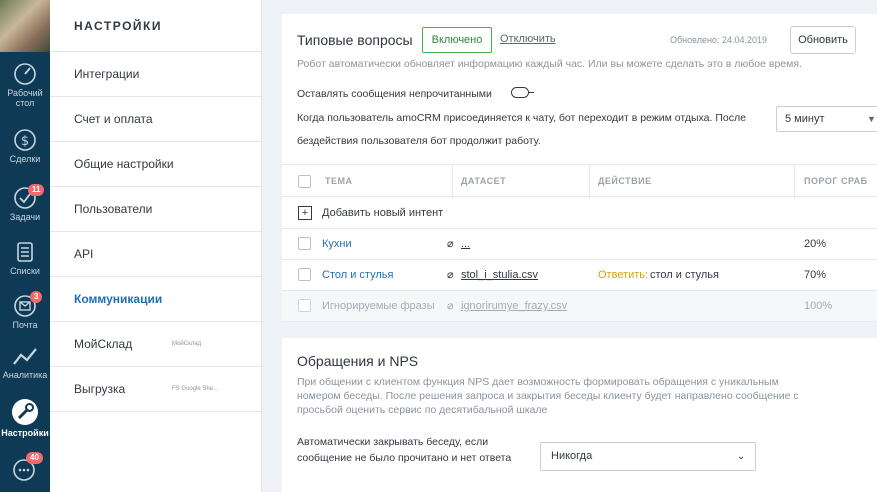  I want to click on nav-settings: Настройки, so click(25, 418).